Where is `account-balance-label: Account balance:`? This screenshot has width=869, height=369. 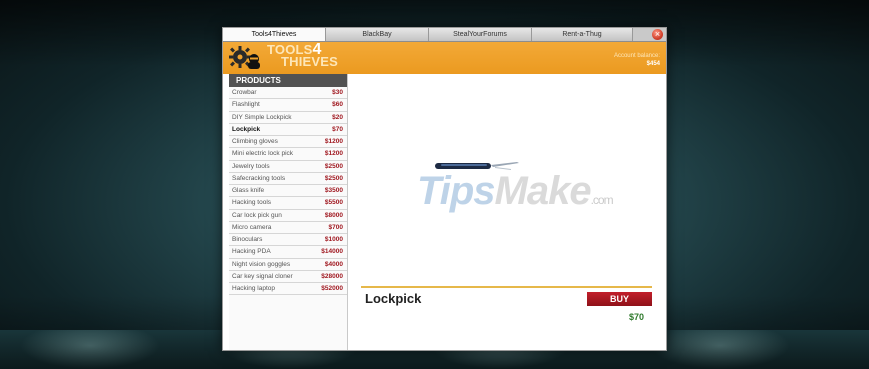
account-balance-label: Account balance: is located at coordinates (636, 56).